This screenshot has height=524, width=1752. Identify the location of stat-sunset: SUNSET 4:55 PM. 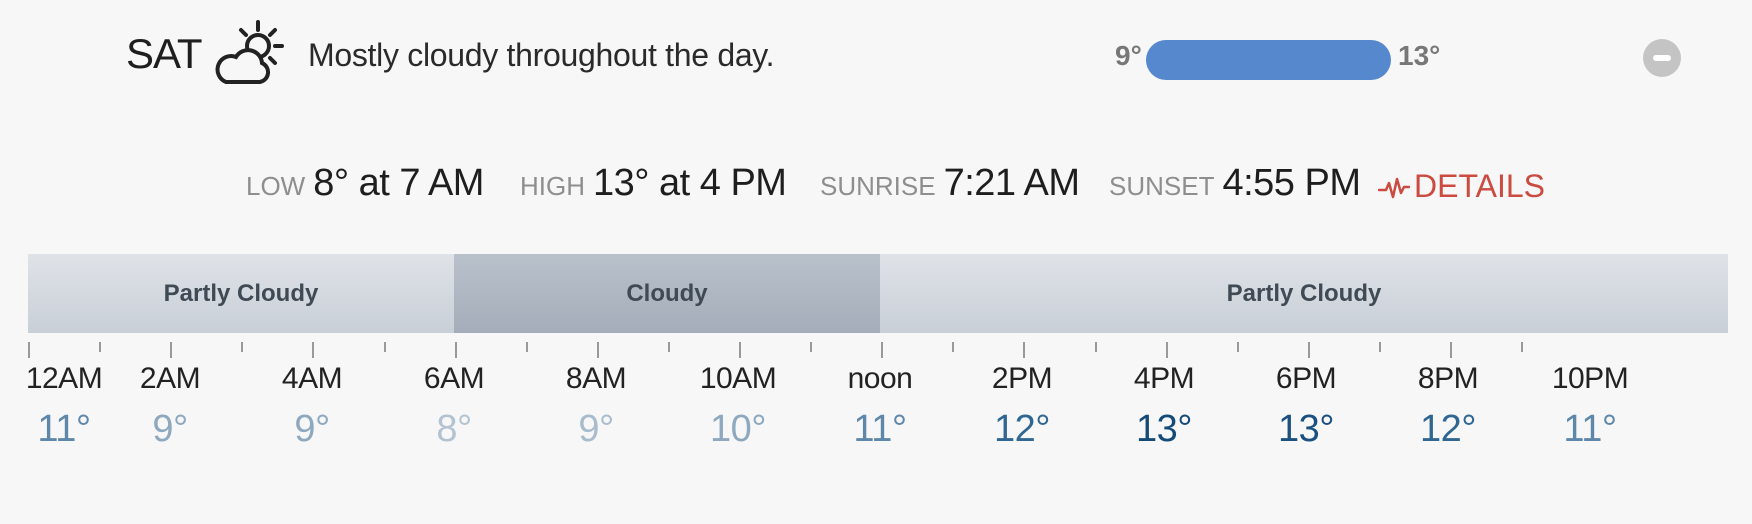
(1235, 183).